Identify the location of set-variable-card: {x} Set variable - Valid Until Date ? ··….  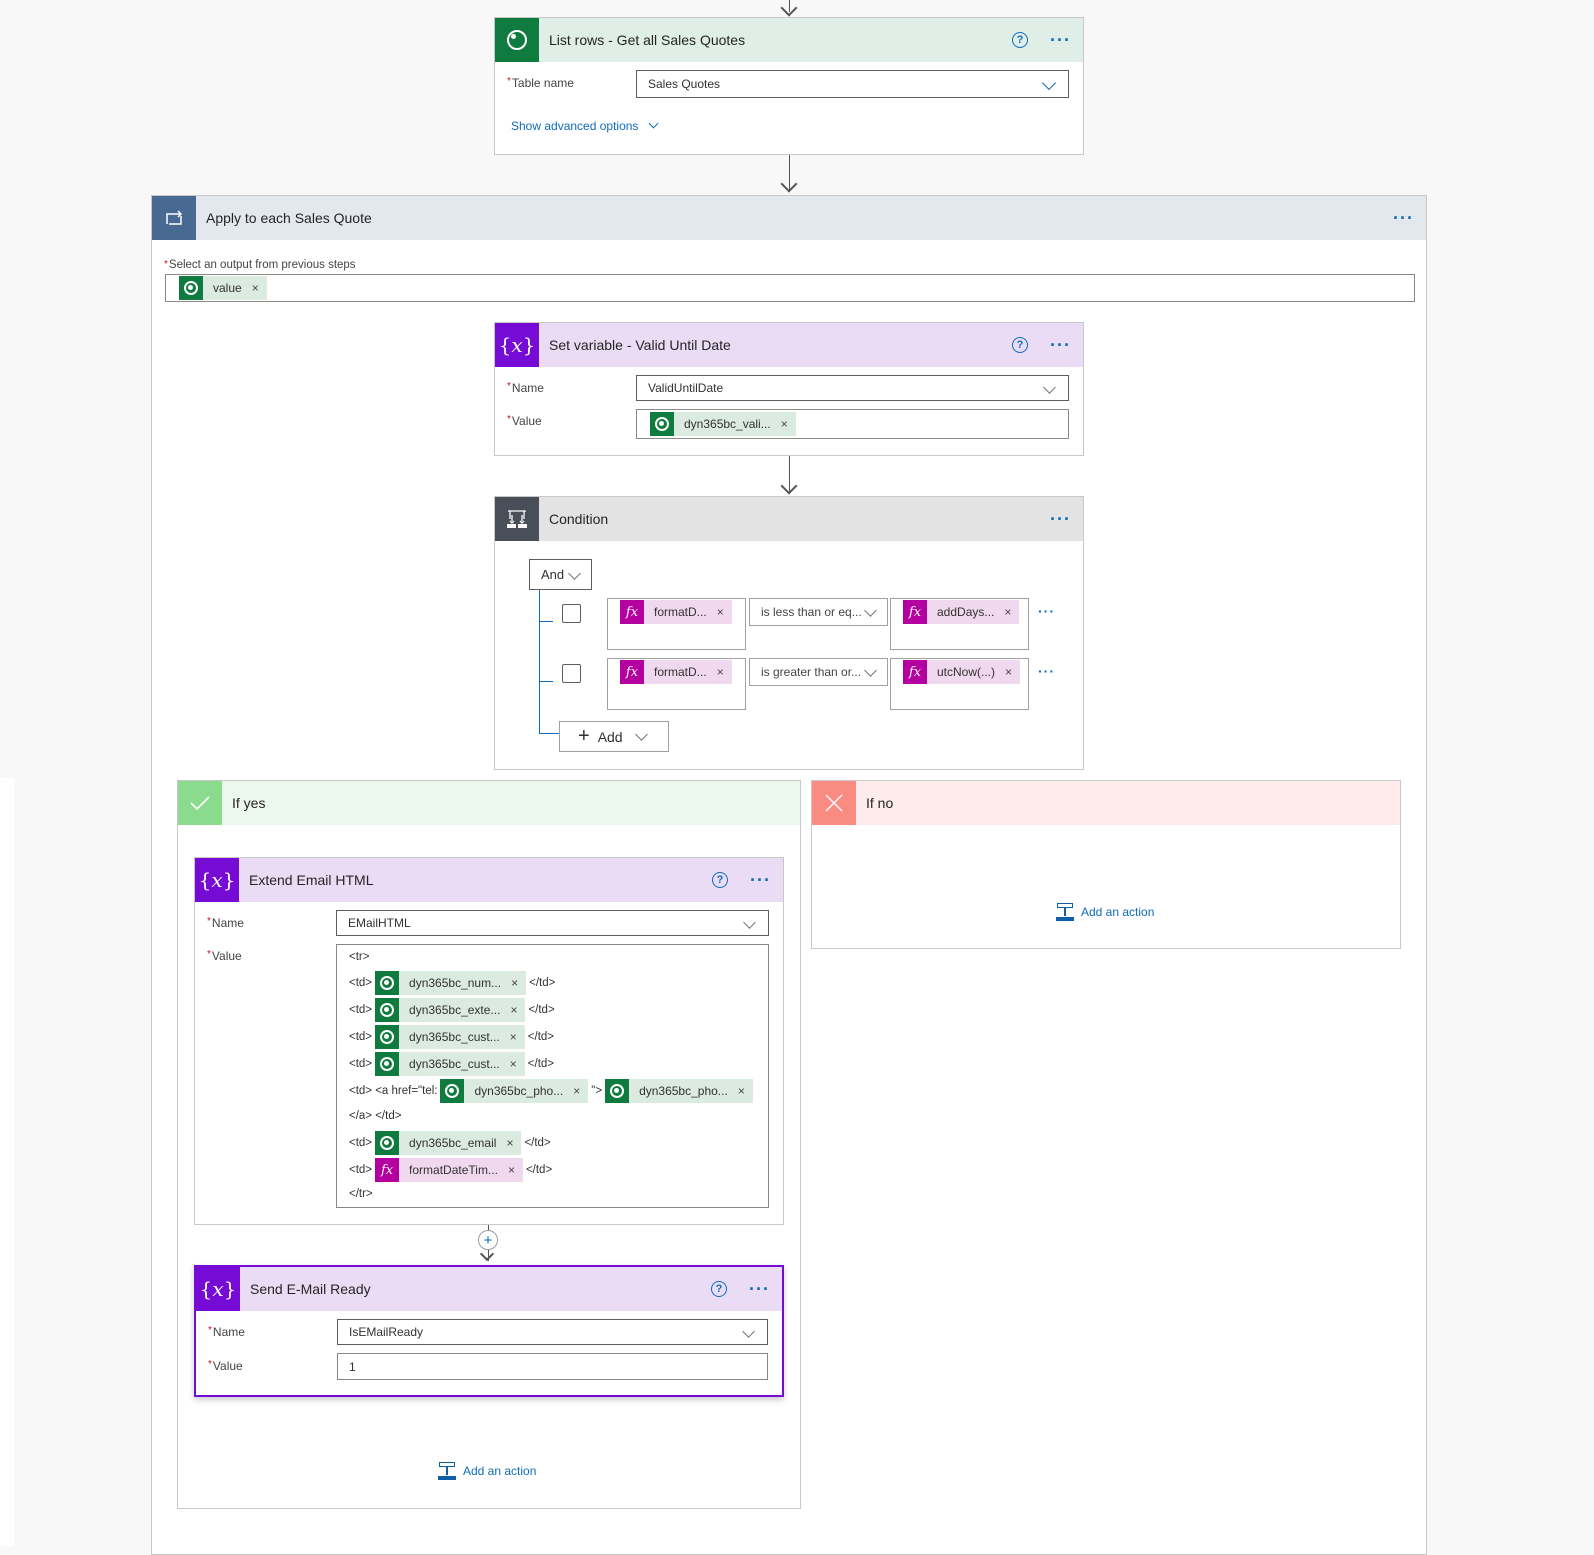
(789, 389).